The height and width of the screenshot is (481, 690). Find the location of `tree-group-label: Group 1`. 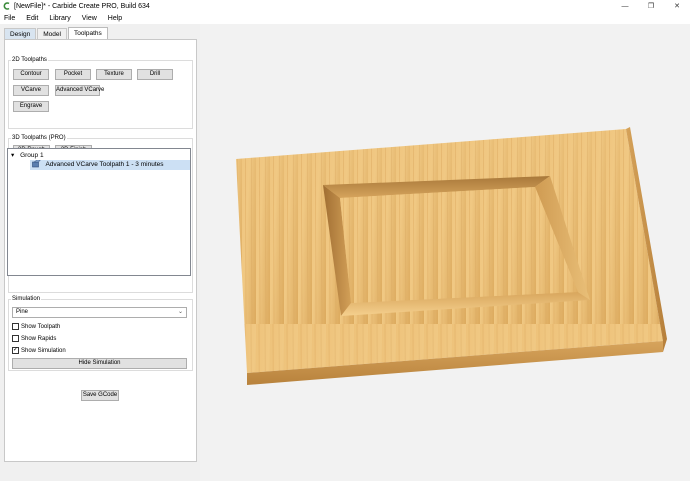

tree-group-label: Group 1 is located at coordinates (32, 155).